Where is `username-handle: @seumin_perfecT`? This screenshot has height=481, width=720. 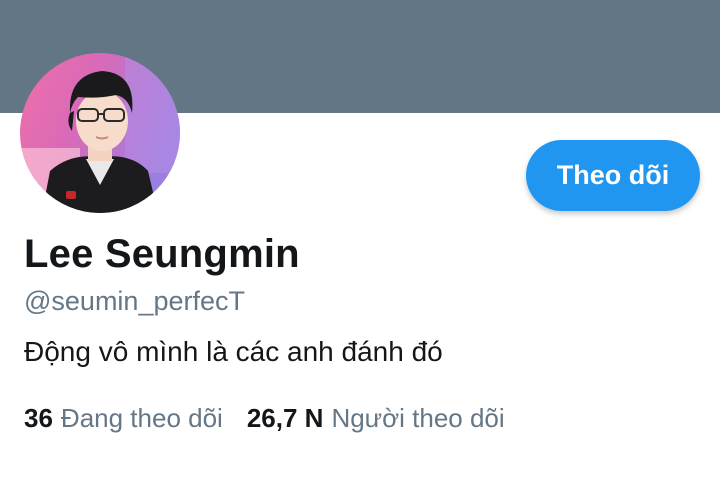
username-handle: @seumin_perfecT is located at coordinates (134, 301).